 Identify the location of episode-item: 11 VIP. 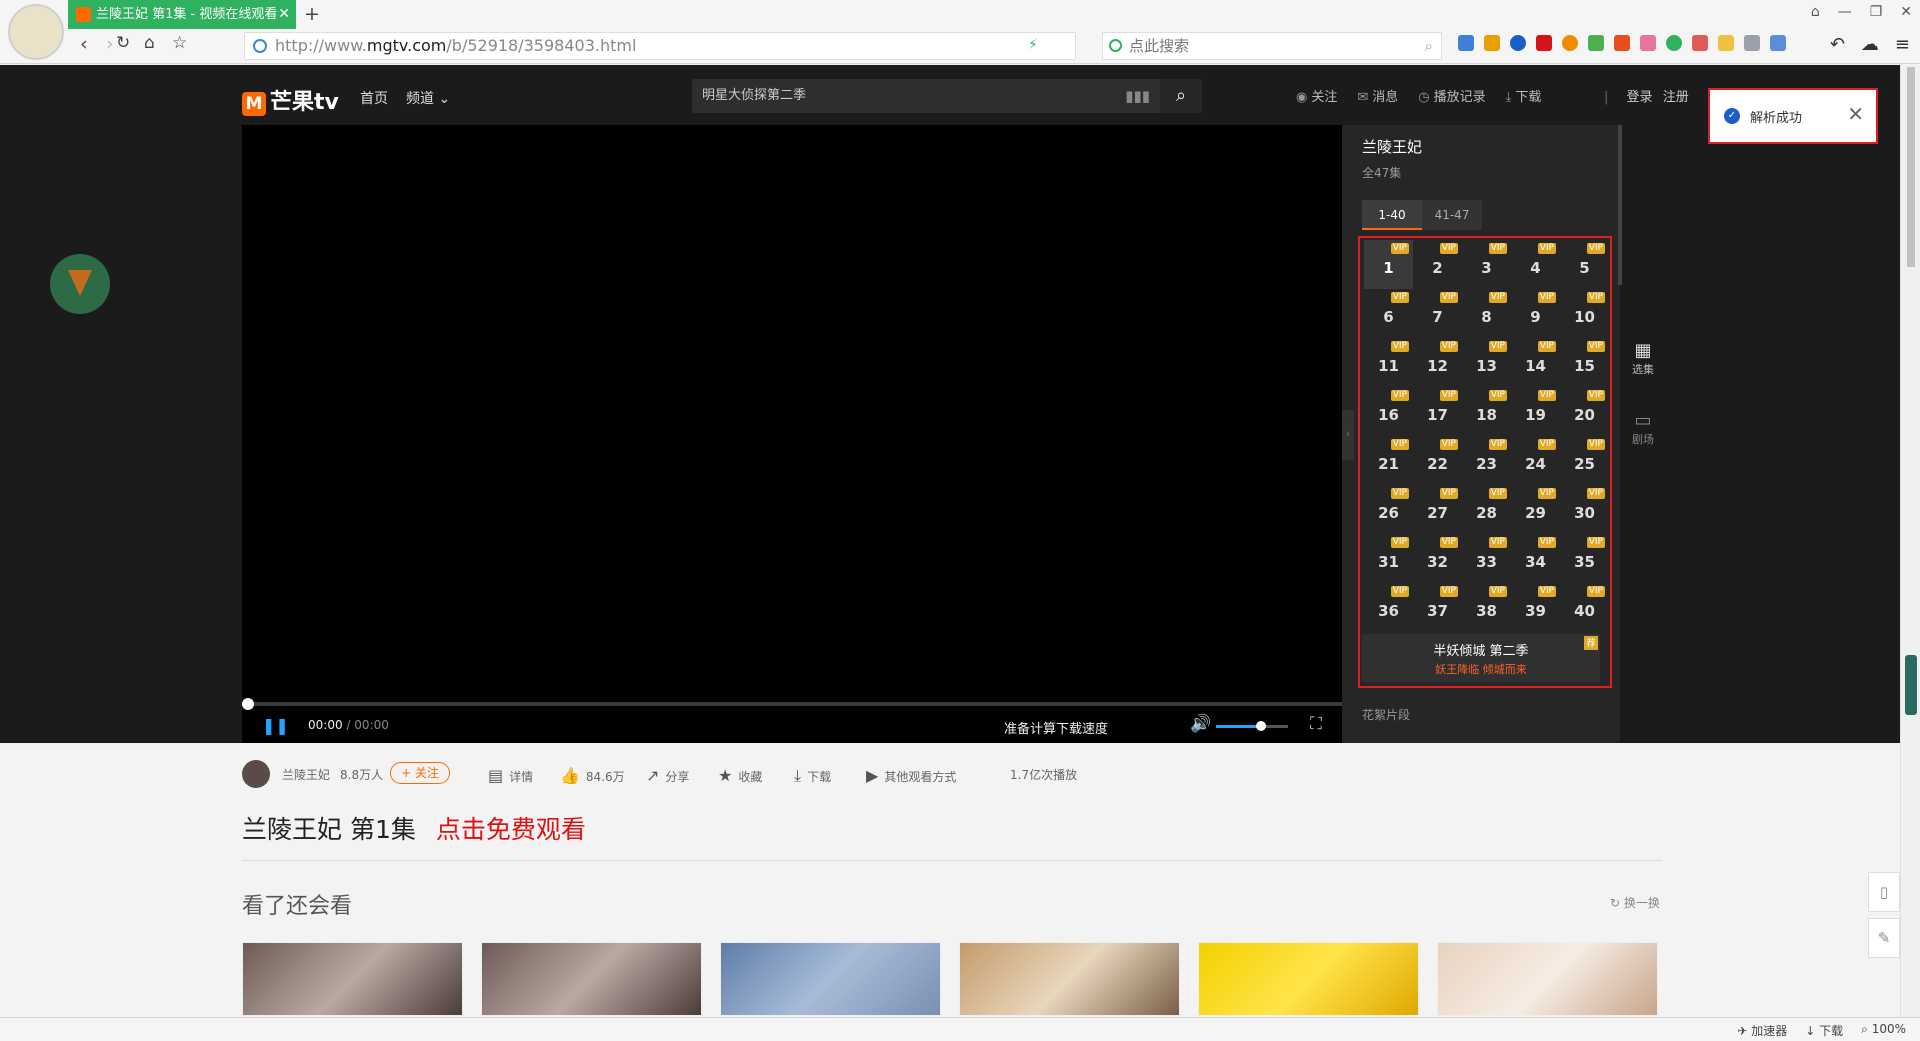
(1388, 362).